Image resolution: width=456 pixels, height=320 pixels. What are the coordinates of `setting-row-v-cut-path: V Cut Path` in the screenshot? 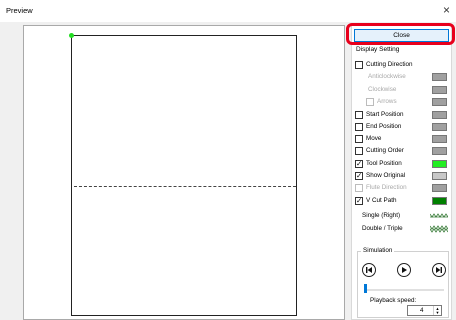 It's located at (402, 201).